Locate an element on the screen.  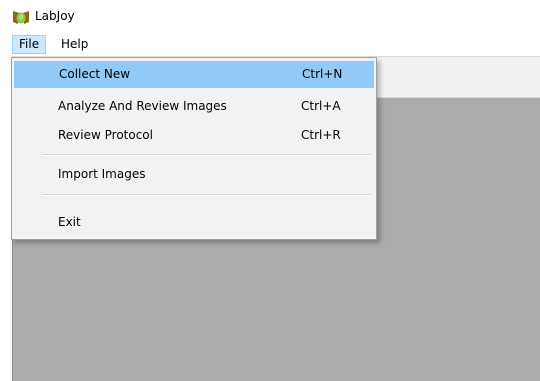
menu-item-label: Analyze And Review Images is located at coordinates (142, 106).